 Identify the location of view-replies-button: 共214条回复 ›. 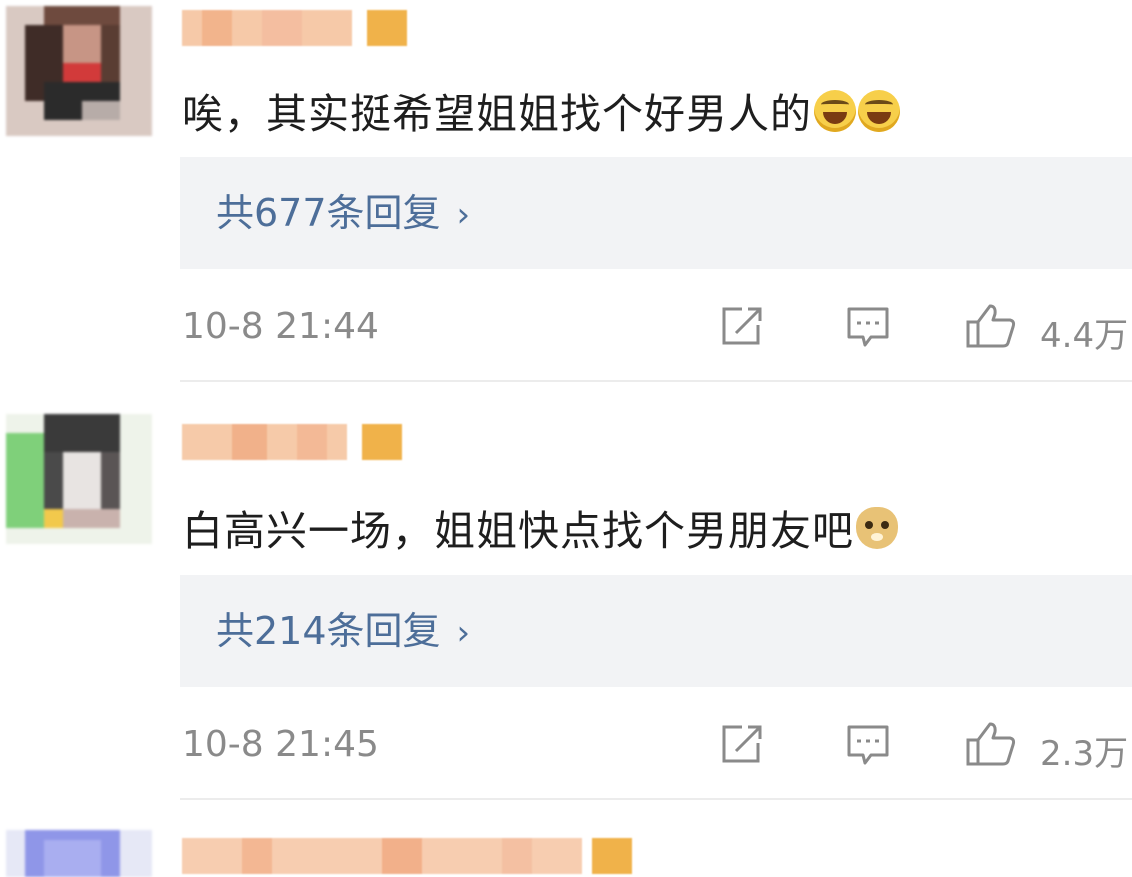
(656, 631).